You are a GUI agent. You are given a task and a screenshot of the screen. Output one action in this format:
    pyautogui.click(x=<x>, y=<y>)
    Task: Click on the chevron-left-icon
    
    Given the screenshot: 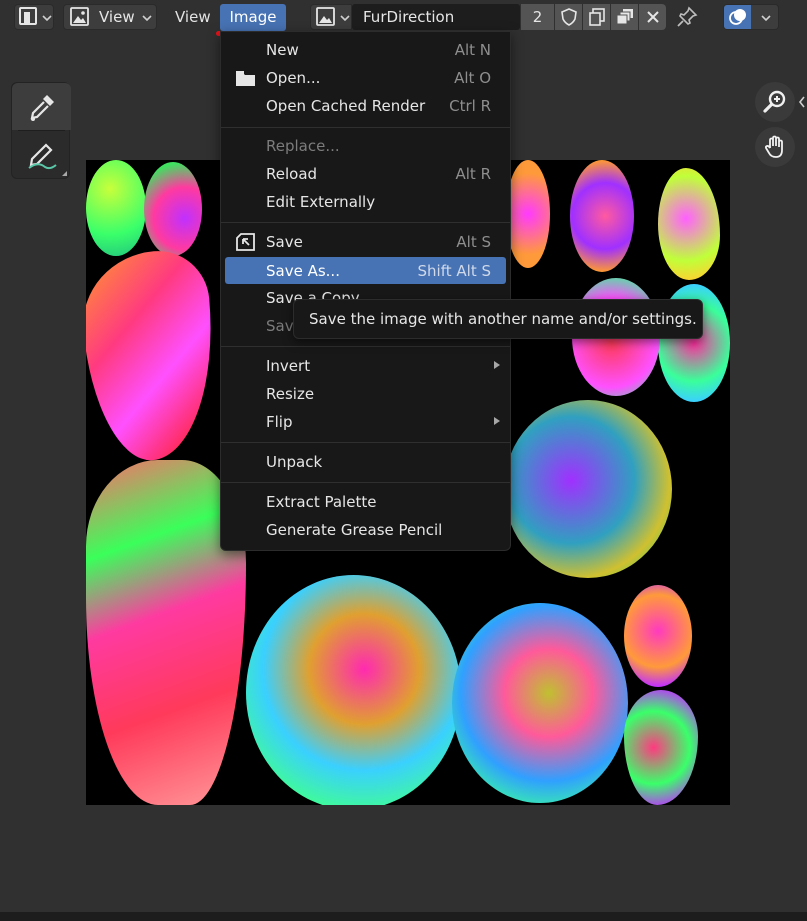 What is the action you would take?
    pyautogui.click(x=802, y=102)
    